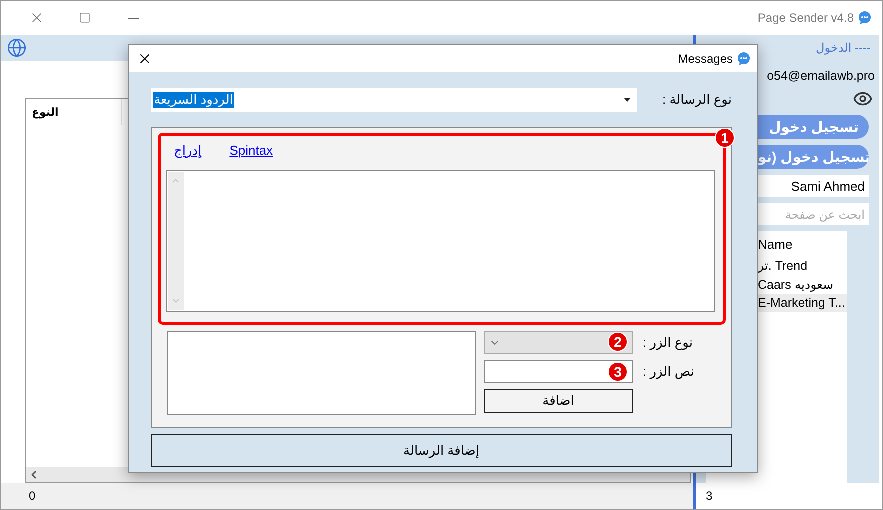  What do you see at coordinates (188, 151) in the screenshot?
I see `editor-link: إدراج` at bounding box center [188, 151].